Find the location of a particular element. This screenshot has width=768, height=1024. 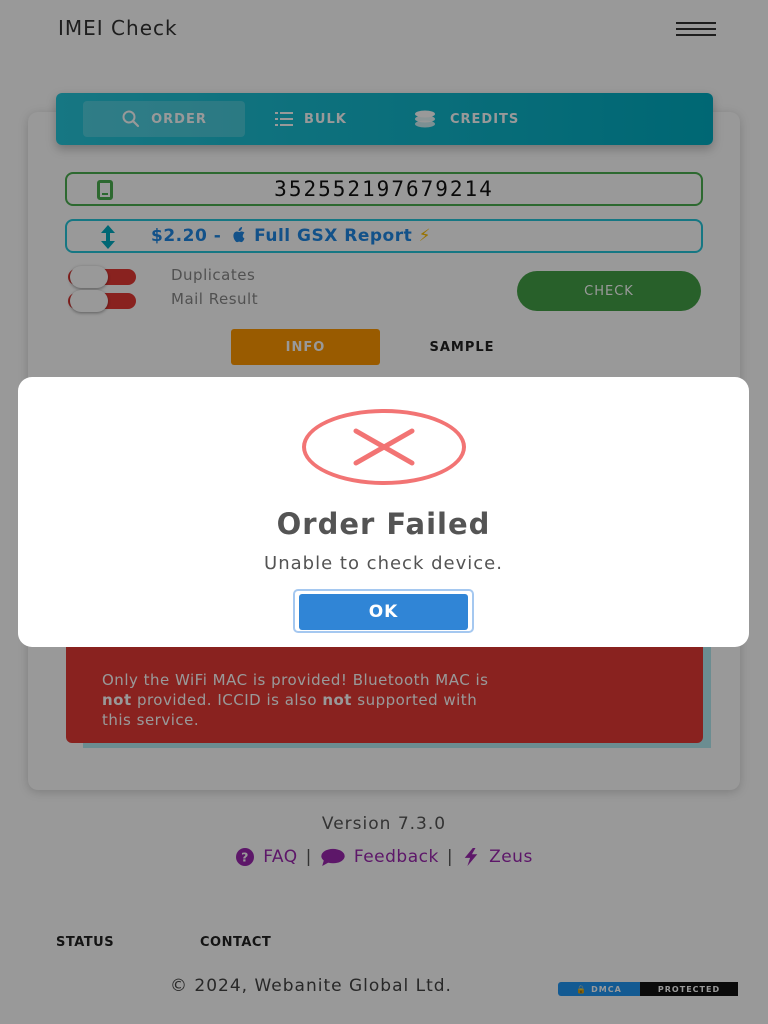

ok-focus-ring: OK is located at coordinates (383, 611).